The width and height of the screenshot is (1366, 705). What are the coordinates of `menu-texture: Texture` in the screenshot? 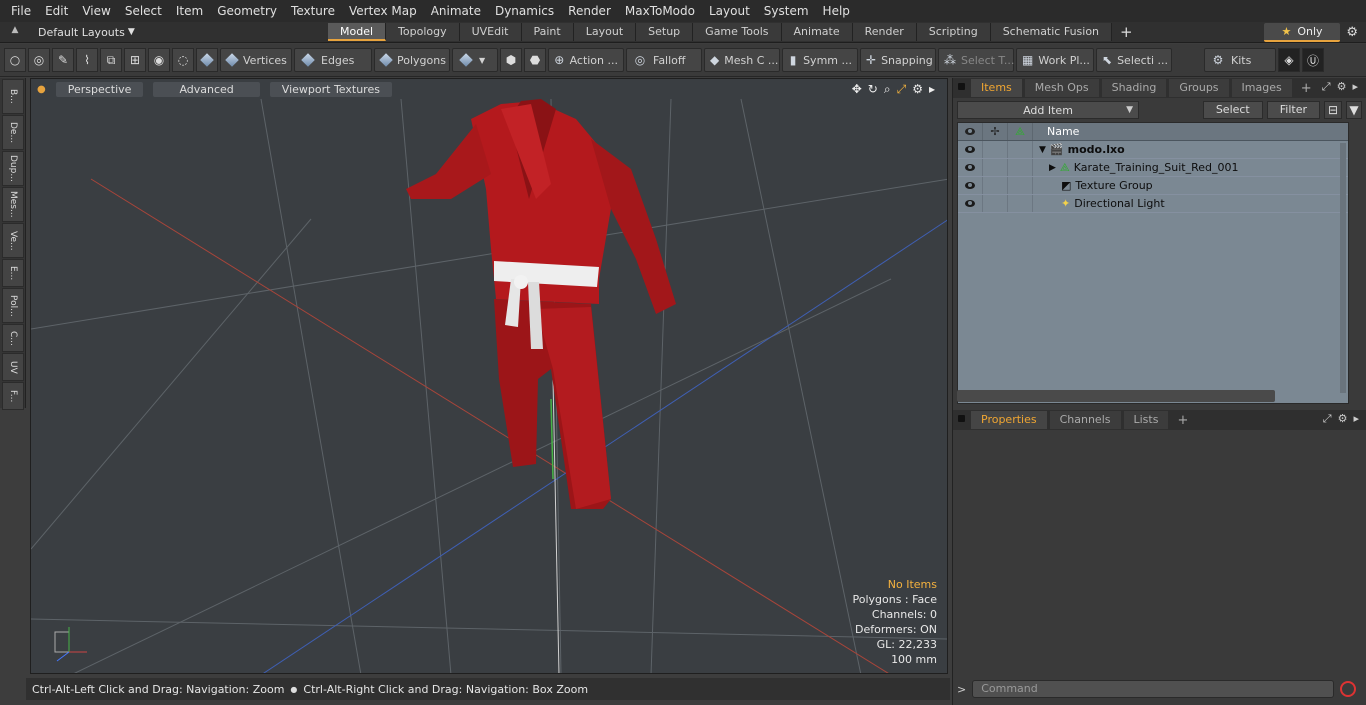 It's located at (313, 11).